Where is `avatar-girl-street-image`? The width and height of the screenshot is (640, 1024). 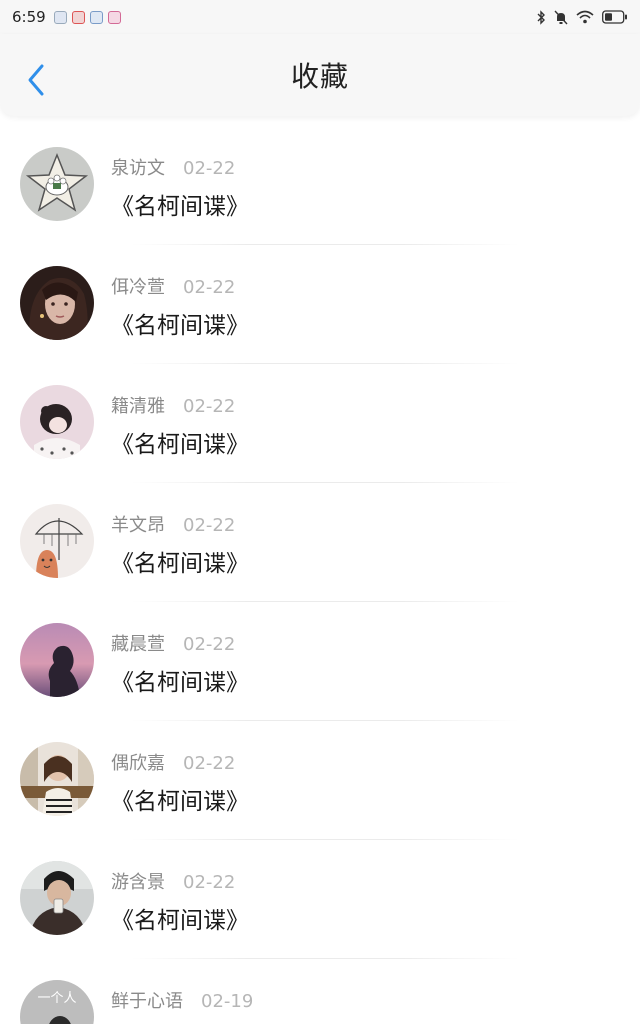 avatar-girl-street-image is located at coordinates (57, 779).